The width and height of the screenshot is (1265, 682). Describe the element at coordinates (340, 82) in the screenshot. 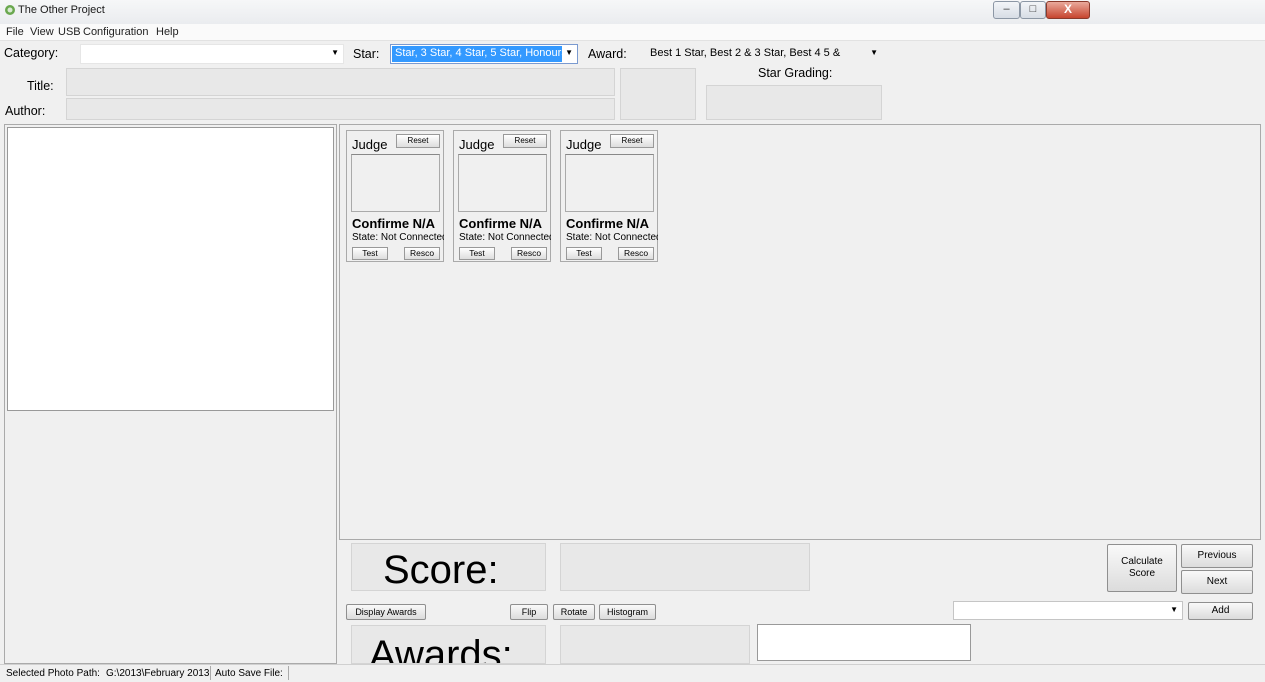

I see `title-field` at that location.